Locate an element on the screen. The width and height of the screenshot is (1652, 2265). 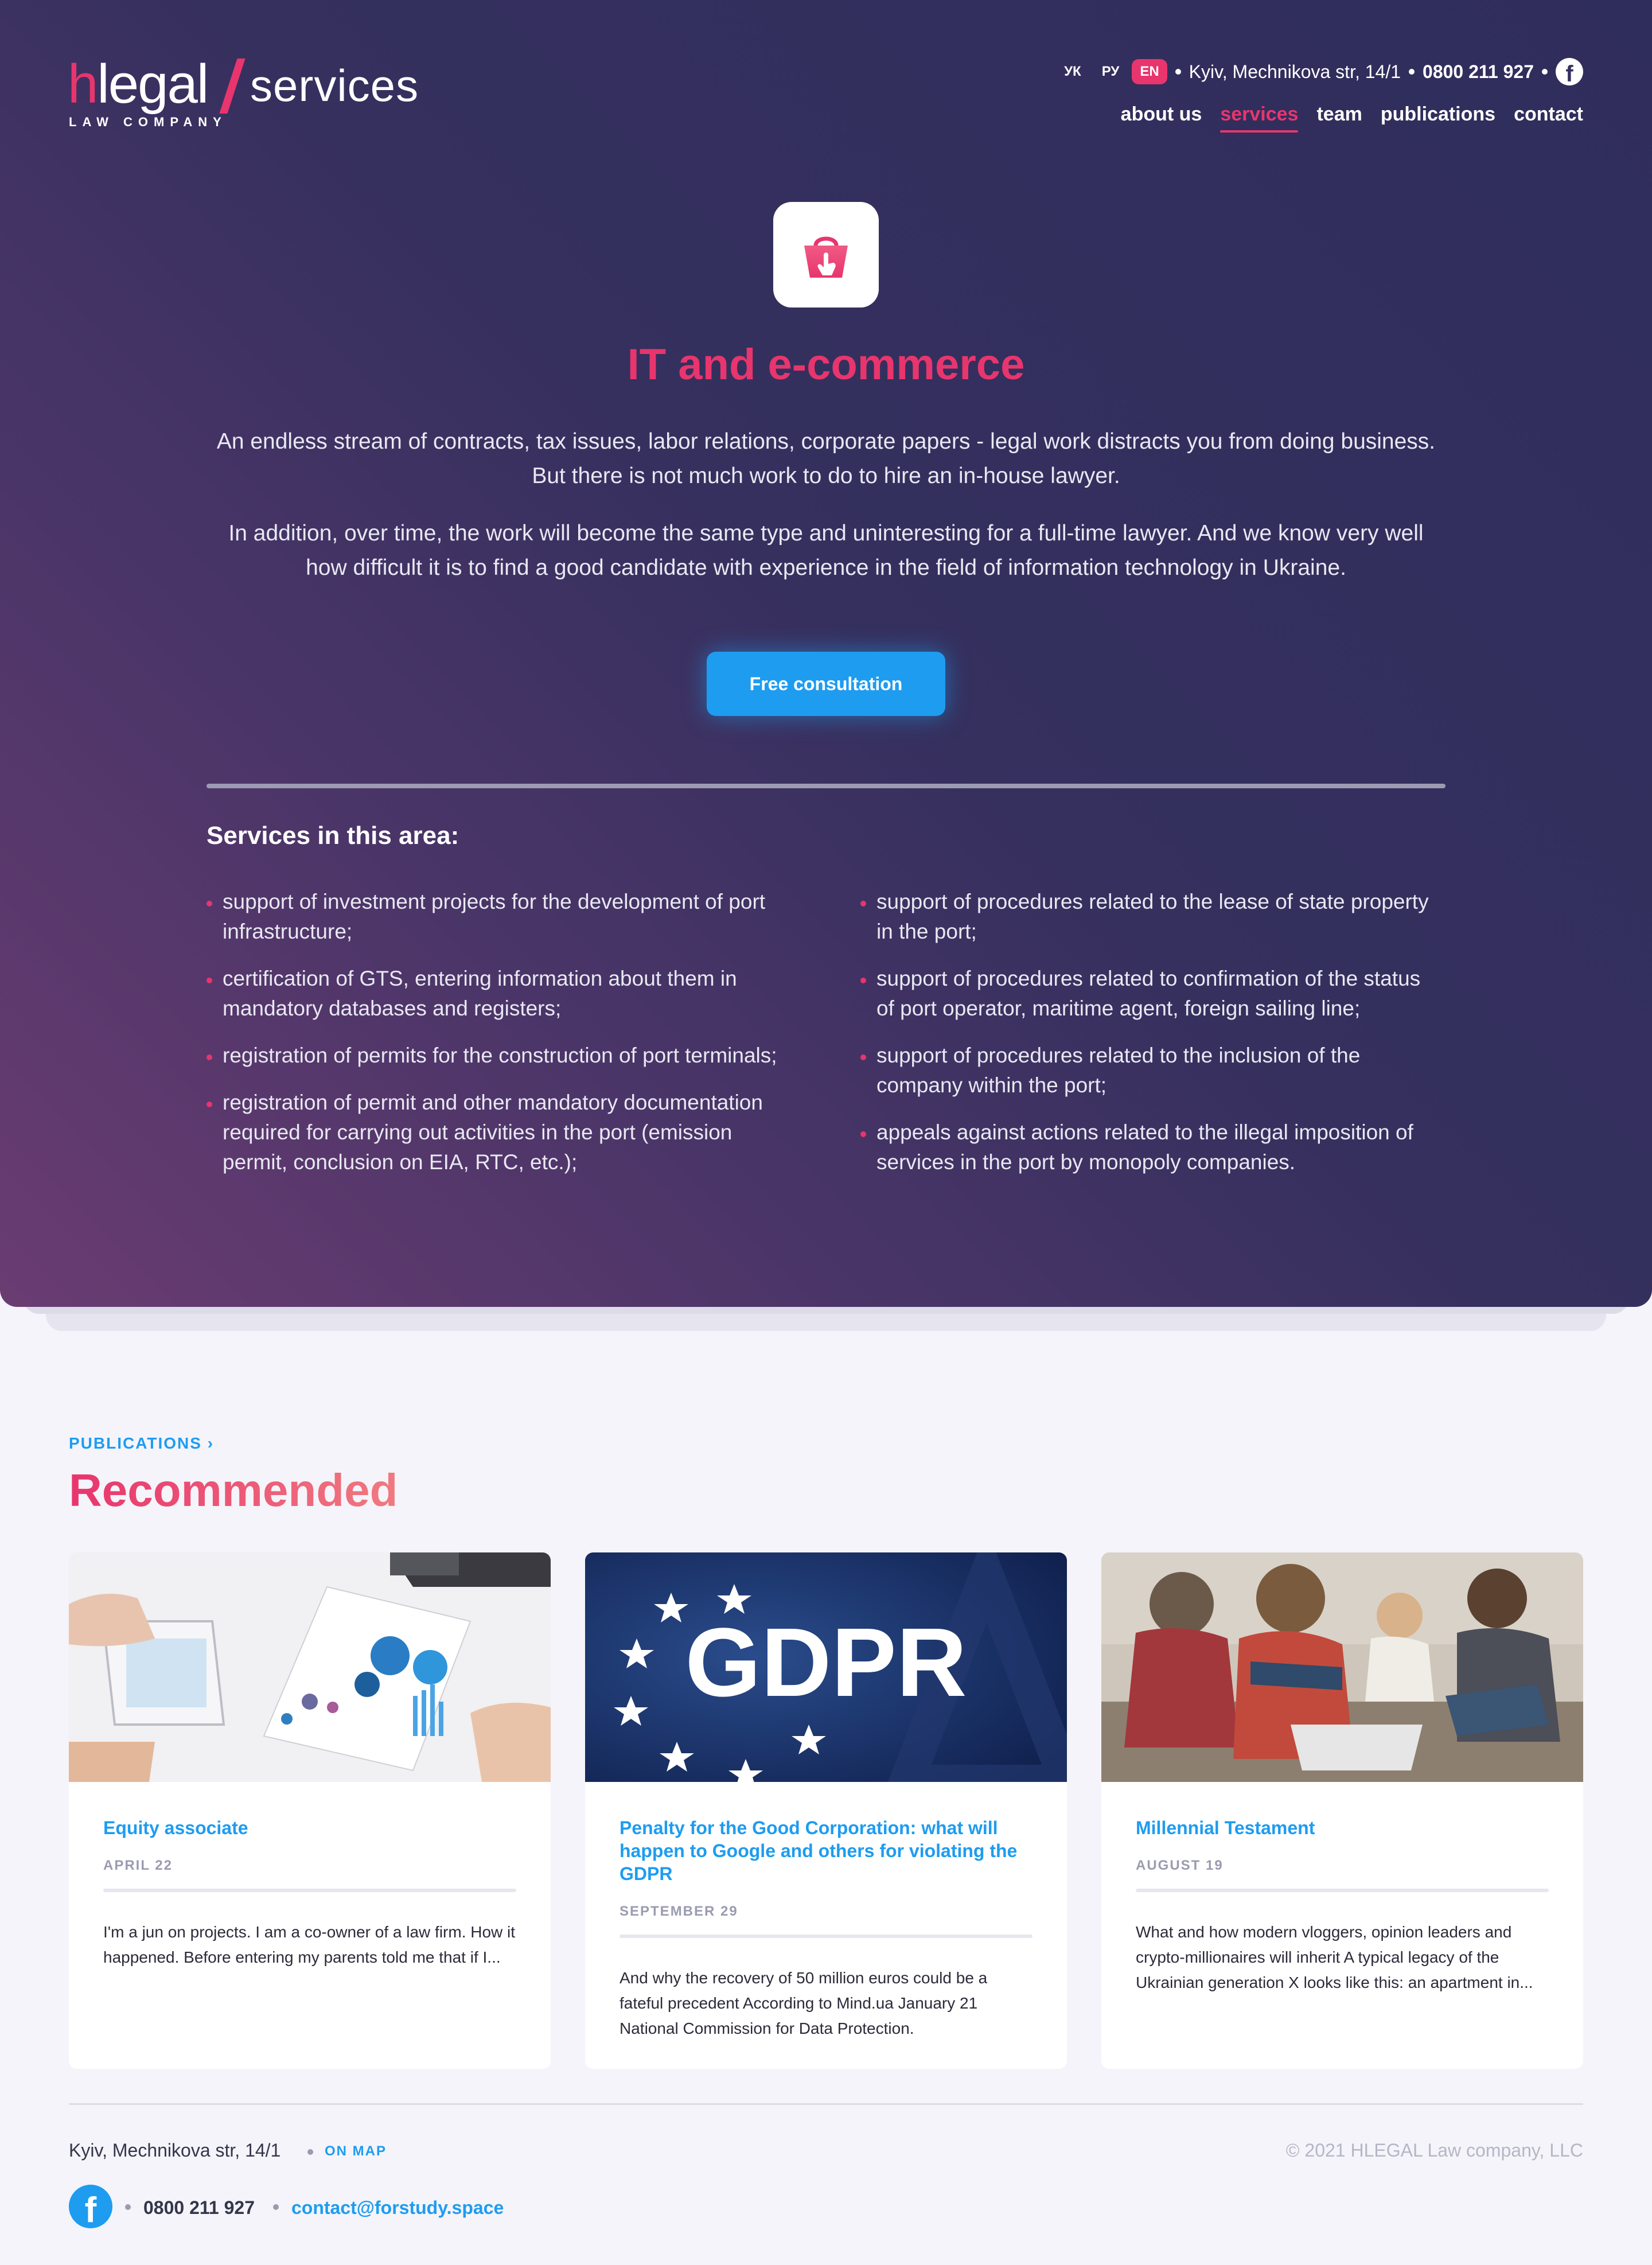
gdpr-text: GDPR is located at coordinates (826, 1662).